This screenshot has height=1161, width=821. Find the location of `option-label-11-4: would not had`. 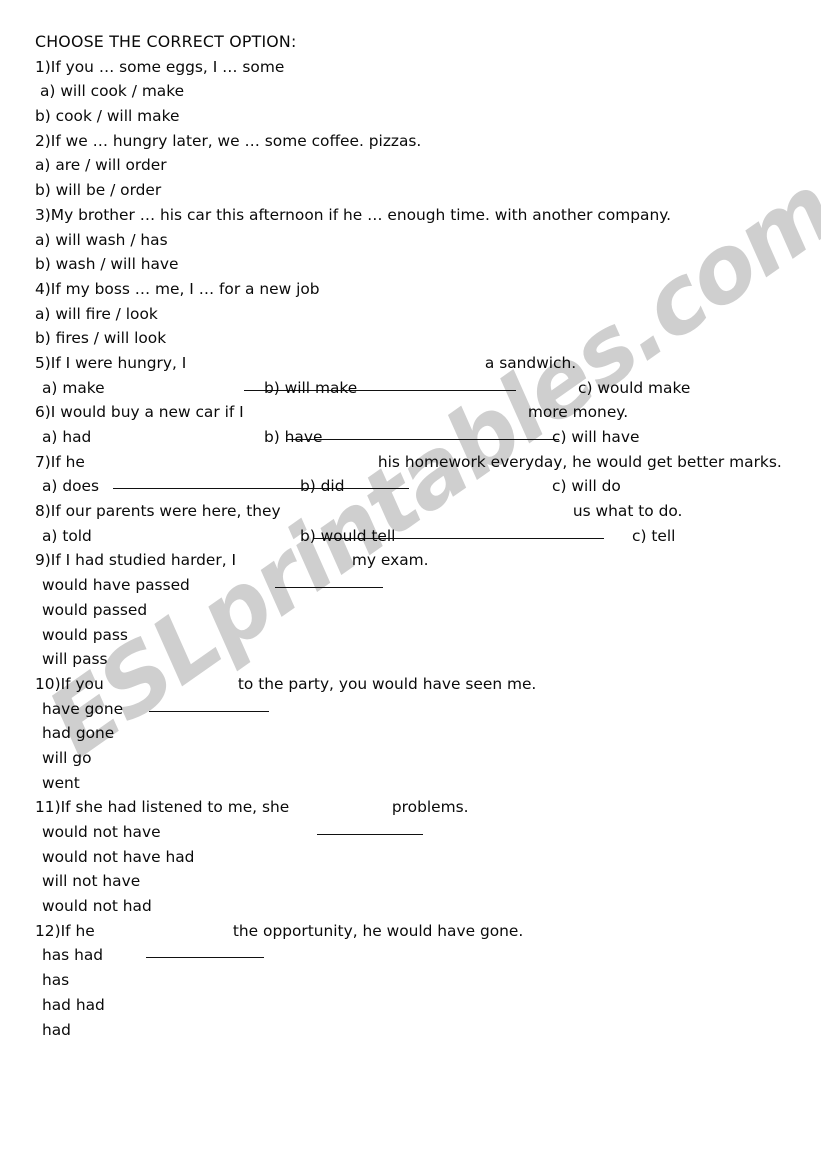

option-label-11-4: would not had is located at coordinates (97, 906).